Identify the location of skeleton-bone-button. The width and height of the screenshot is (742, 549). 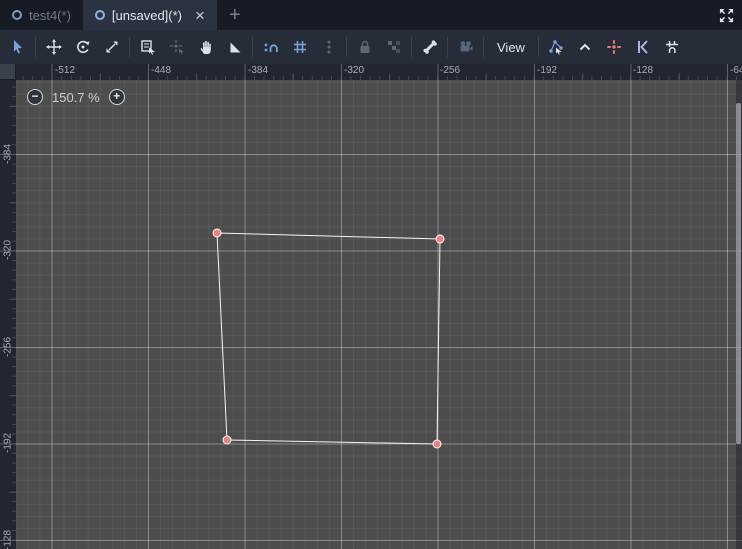
(429, 47).